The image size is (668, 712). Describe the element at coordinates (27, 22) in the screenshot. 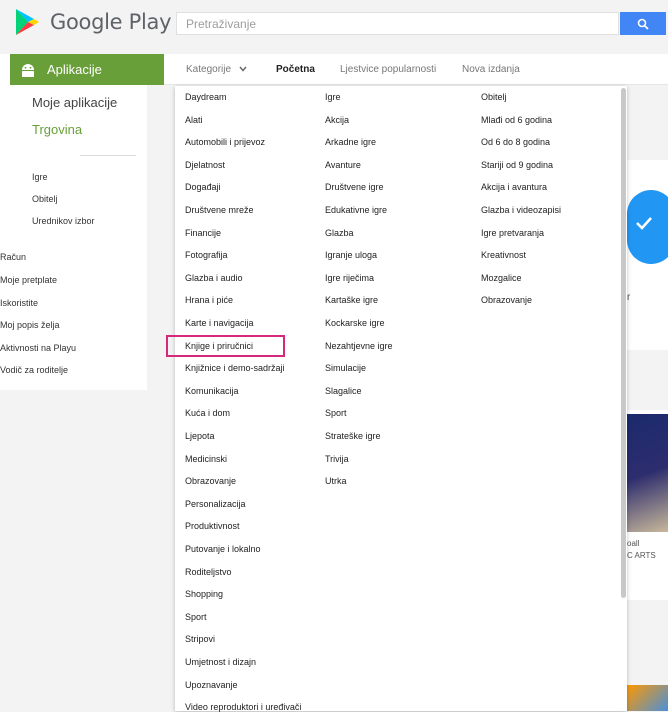

I see `play-logo-icon` at that location.